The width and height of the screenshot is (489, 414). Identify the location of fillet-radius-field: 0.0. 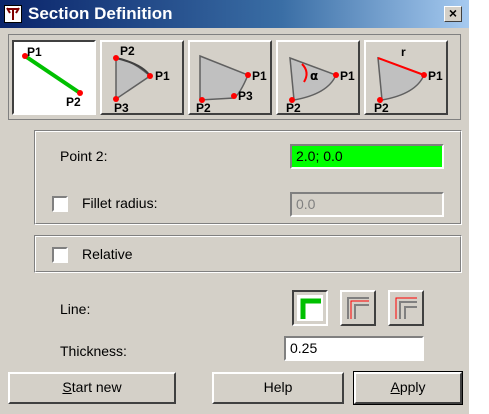
(367, 204).